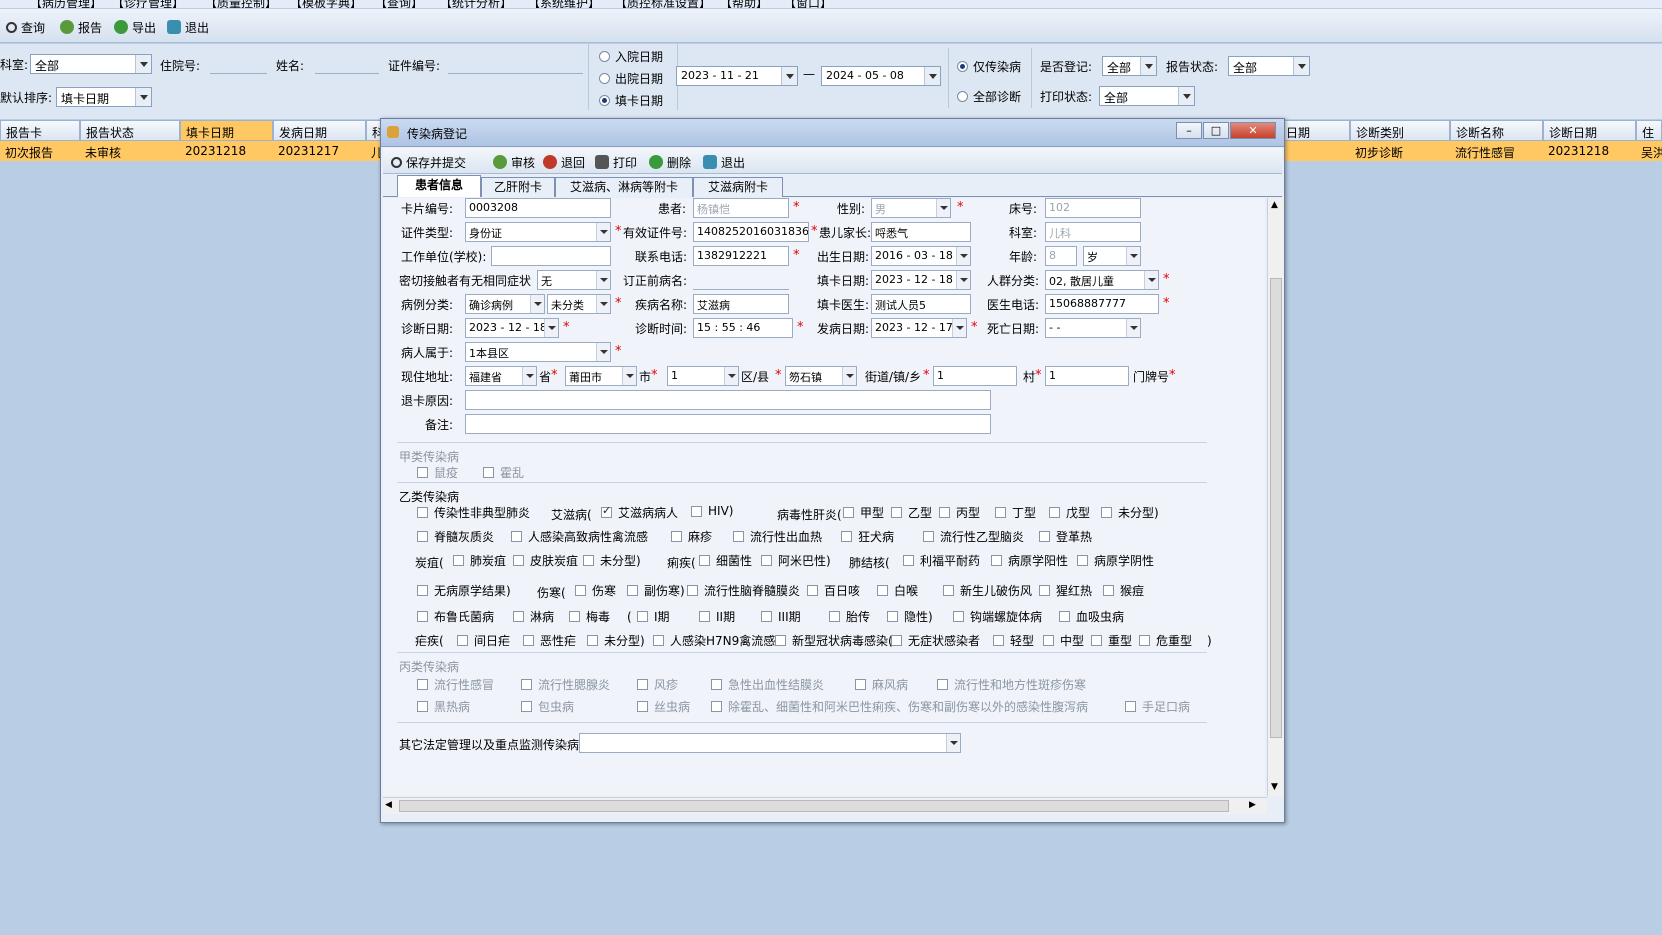  Describe the element at coordinates (921, 256) in the screenshot. I see `birth-picker: 2016 - 03 - 18` at that location.